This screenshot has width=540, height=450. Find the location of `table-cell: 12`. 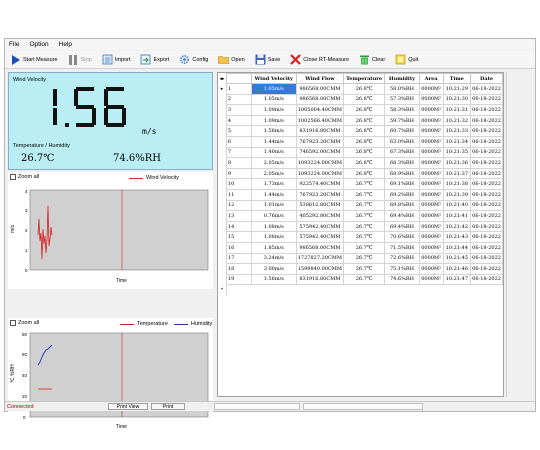

table-cell: 12 is located at coordinates (238, 205).